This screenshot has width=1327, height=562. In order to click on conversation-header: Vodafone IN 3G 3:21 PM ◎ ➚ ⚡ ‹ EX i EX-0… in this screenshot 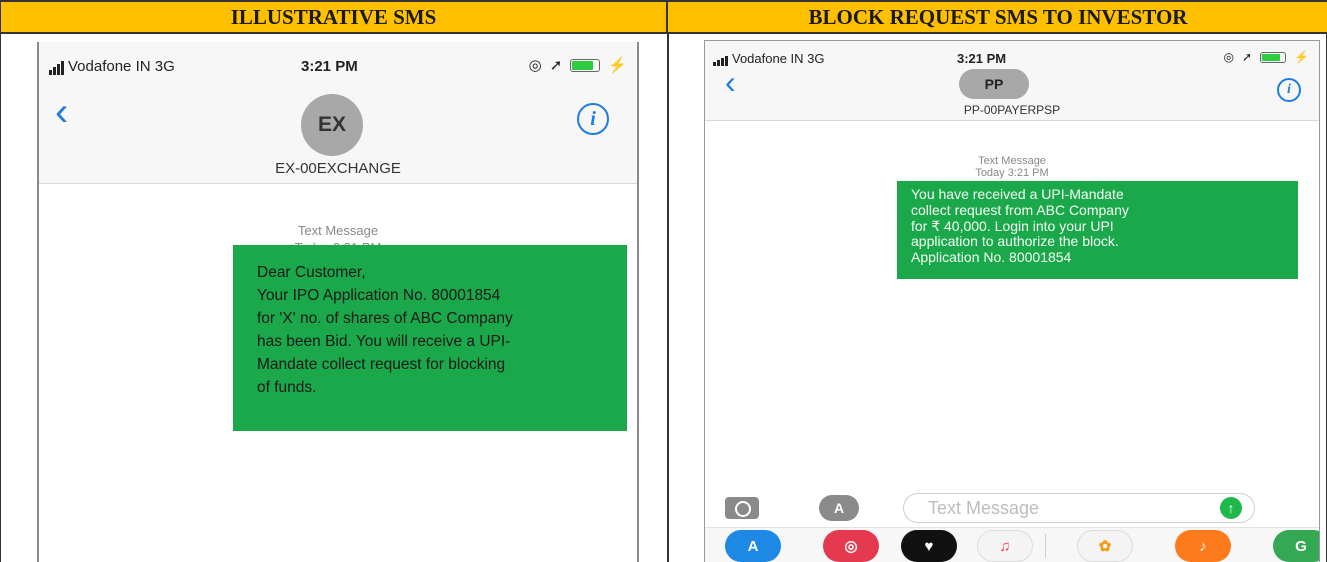, I will do `click(338, 113)`.